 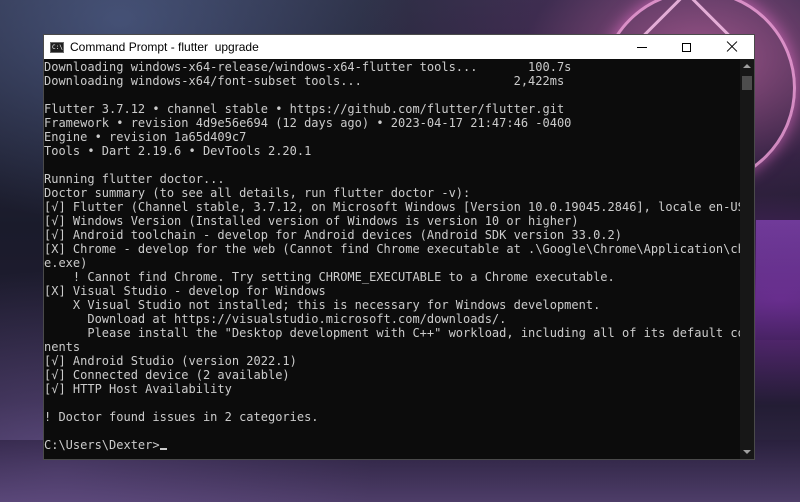 I want to click on console-line: nents, so click(x=62, y=347).